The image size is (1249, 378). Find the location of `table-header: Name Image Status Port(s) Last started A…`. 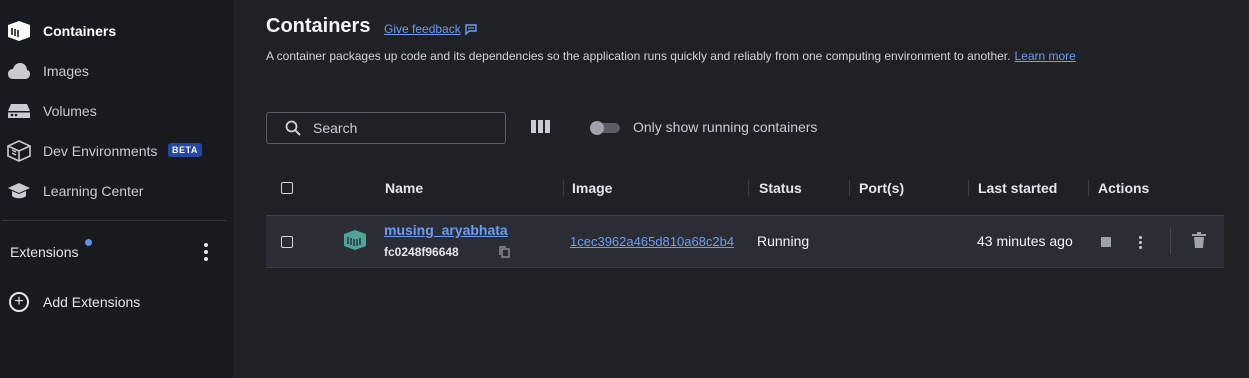

table-header: Name Image Status Port(s) Last started A… is located at coordinates (745, 187).